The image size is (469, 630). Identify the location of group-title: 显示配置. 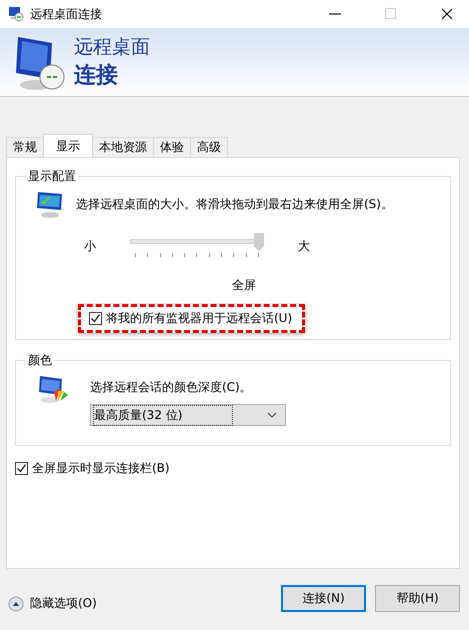
(52, 176).